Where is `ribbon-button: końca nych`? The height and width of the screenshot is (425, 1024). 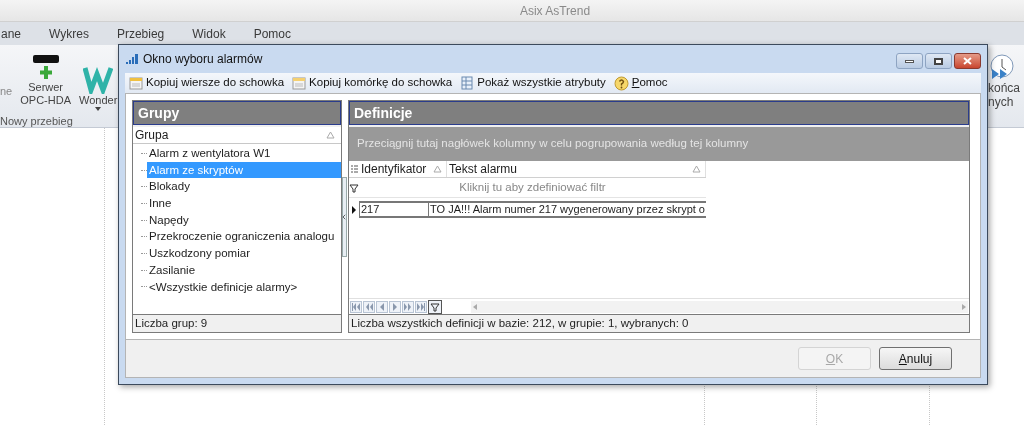
ribbon-button: końca nych is located at coordinates (1006, 86).